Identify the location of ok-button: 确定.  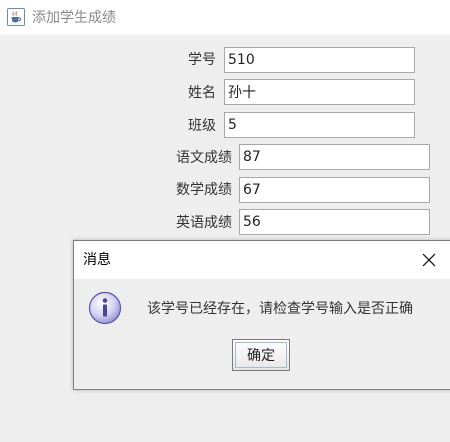
(261, 355).